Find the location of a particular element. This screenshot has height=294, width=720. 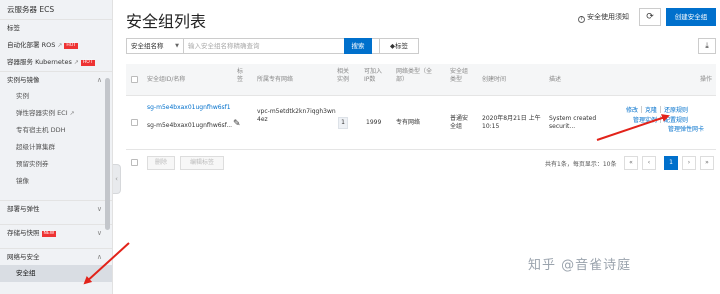

sidebar-item-label: 标签 is located at coordinates (13, 28).